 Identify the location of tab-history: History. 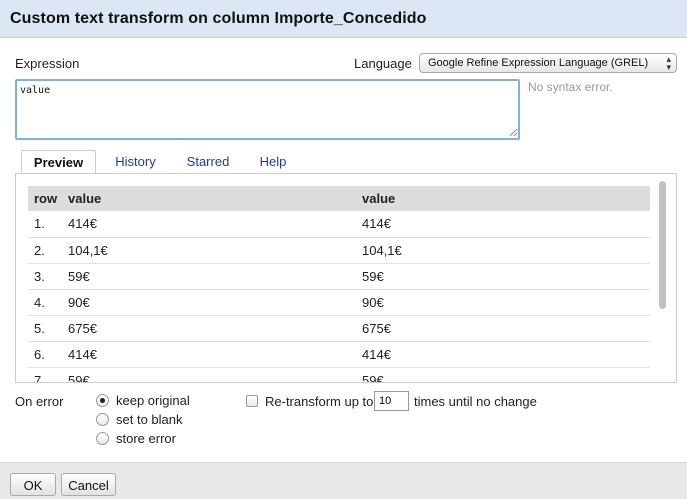
(135, 162).